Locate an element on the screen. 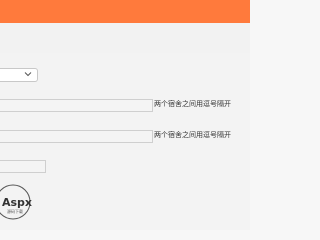 The width and height of the screenshot is (320, 240). chevron-down-icon is located at coordinates (28, 74).